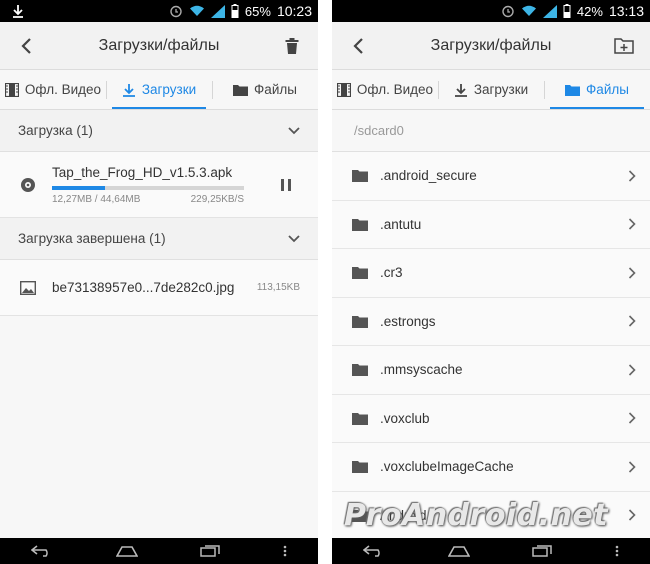 This screenshot has height=564, width=650. I want to click on download-progress-bar, so click(148, 187).